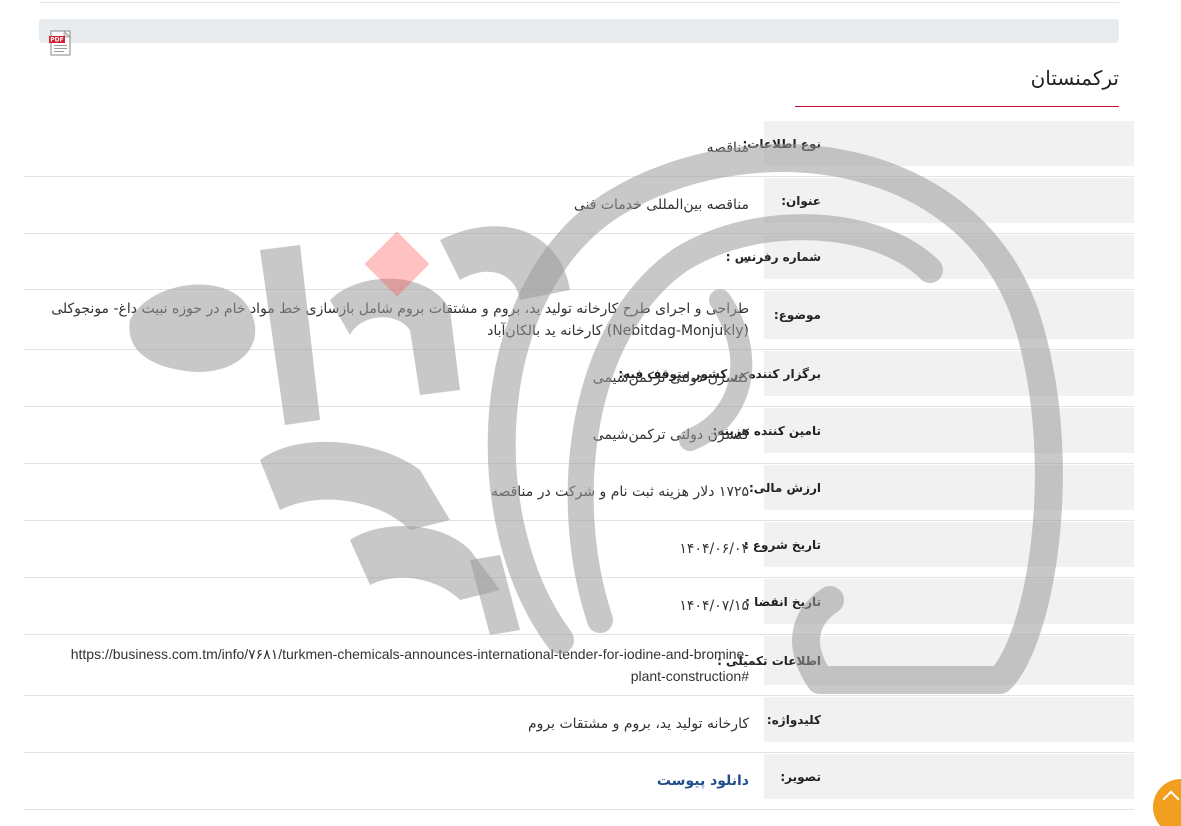 The width and height of the screenshot is (1181, 826). Describe the element at coordinates (938, 143) in the screenshot. I see `row-label-cell: نوع اطلاعات:` at that location.